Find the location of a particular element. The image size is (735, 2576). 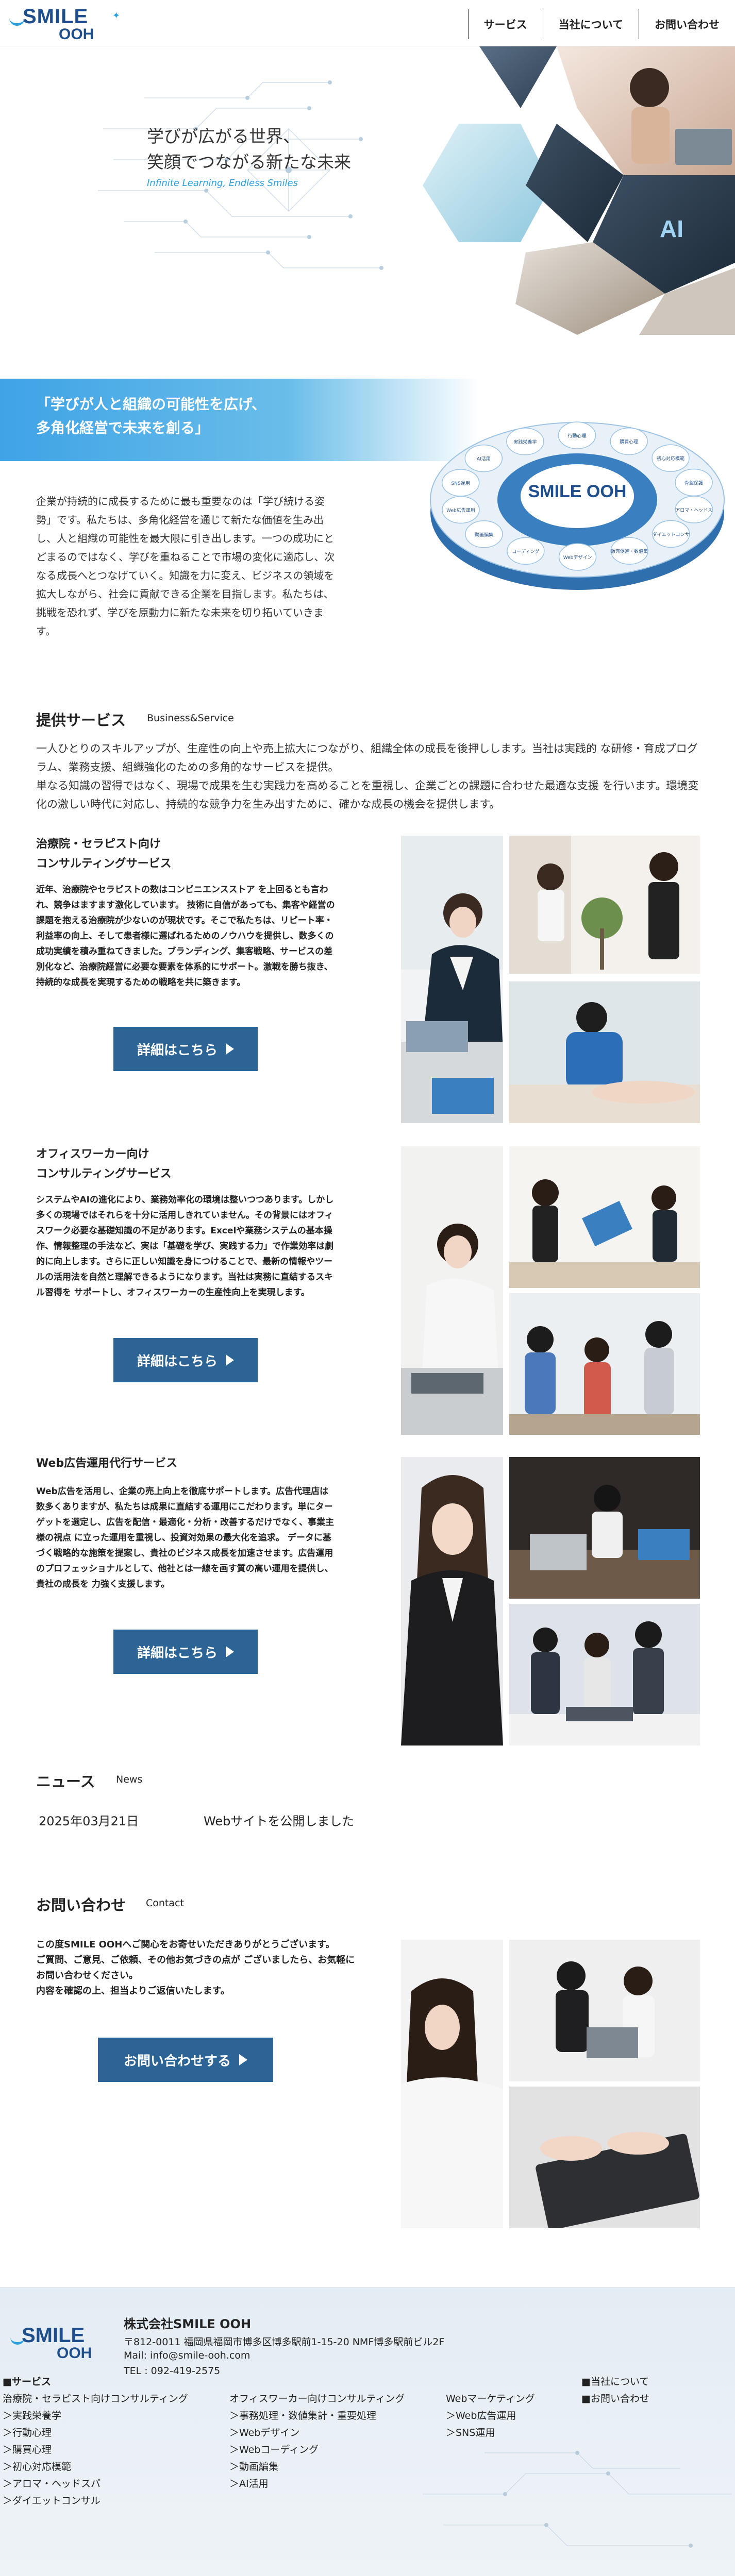

diagram-node: 初心対応模範 is located at coordinates (671, 458).